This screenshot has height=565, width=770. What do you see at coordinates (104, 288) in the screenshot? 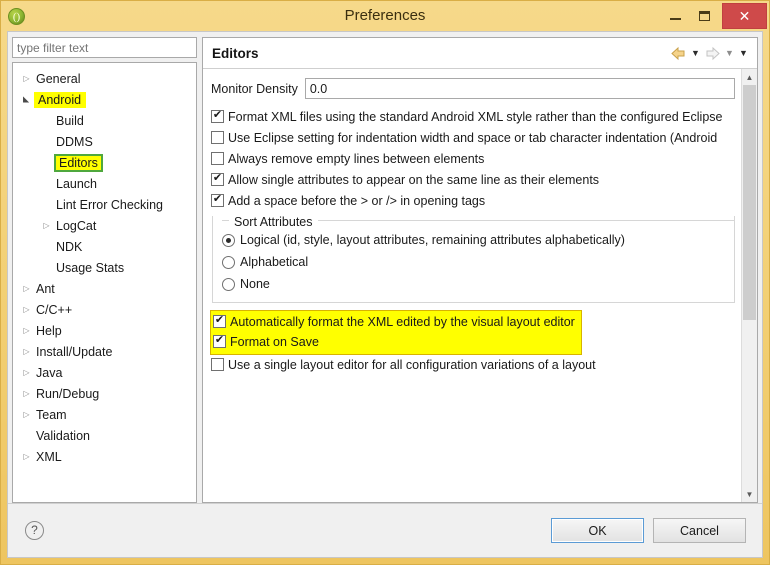
I see `tree-item-ant: ▷ Ant` at bounding box center [104, 288].